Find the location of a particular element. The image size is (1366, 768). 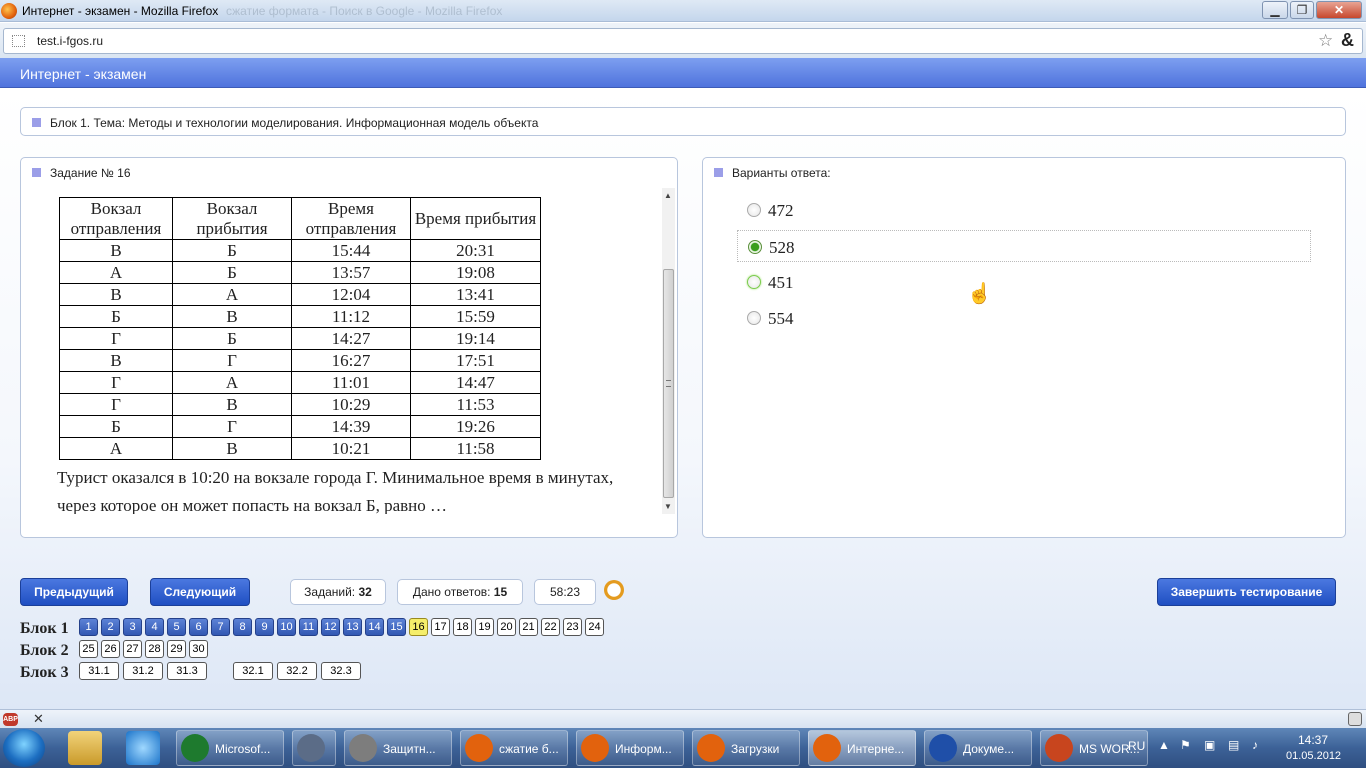

table-cell: 12:04 is located at coordinates (351, 294).